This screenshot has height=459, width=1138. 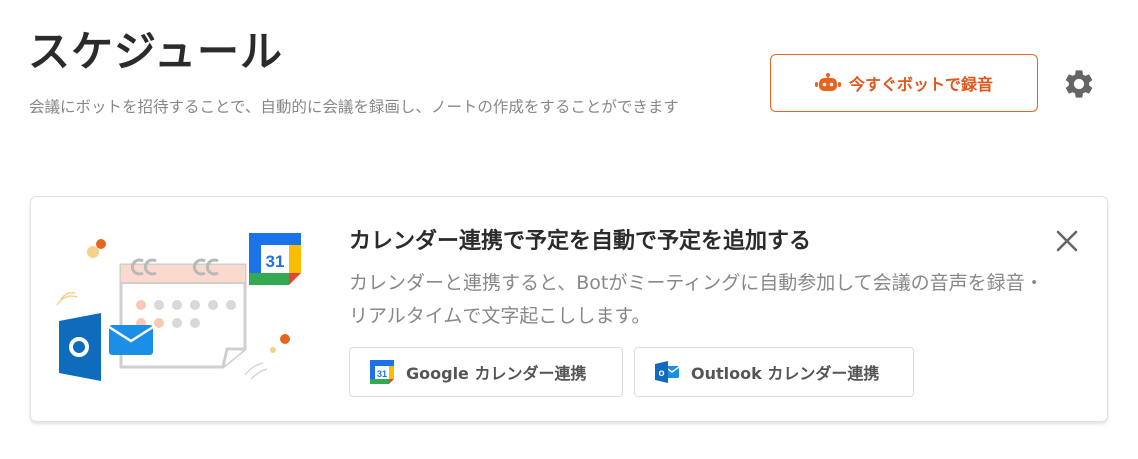 I want to click on outlook-calendar-connect-button: o Outlook カレンダー連携, so click(x=774, y=372).